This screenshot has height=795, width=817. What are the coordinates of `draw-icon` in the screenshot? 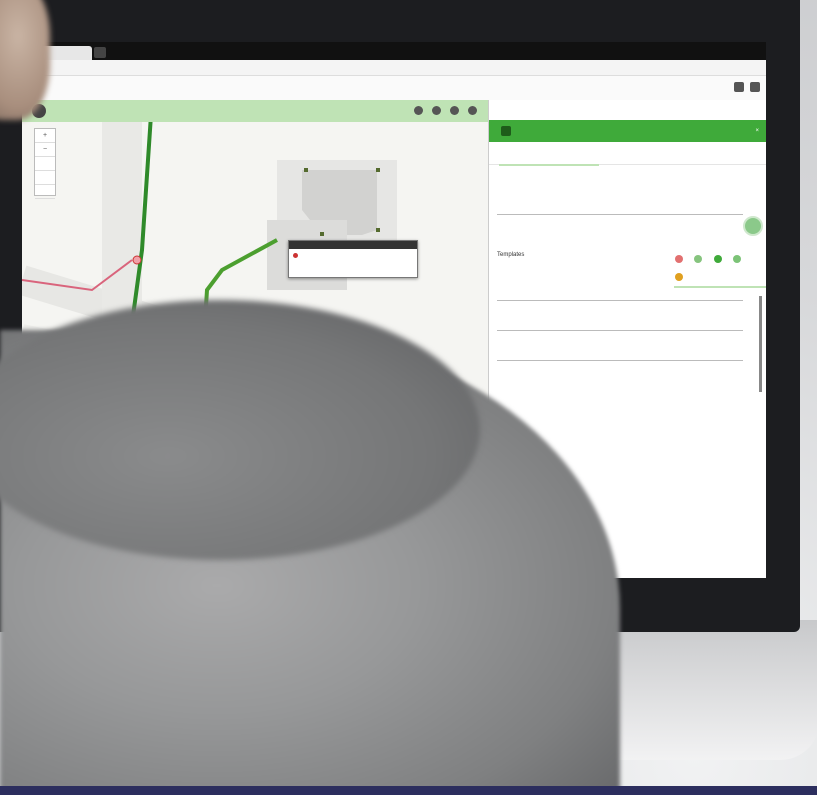 It's located at (418, 110).